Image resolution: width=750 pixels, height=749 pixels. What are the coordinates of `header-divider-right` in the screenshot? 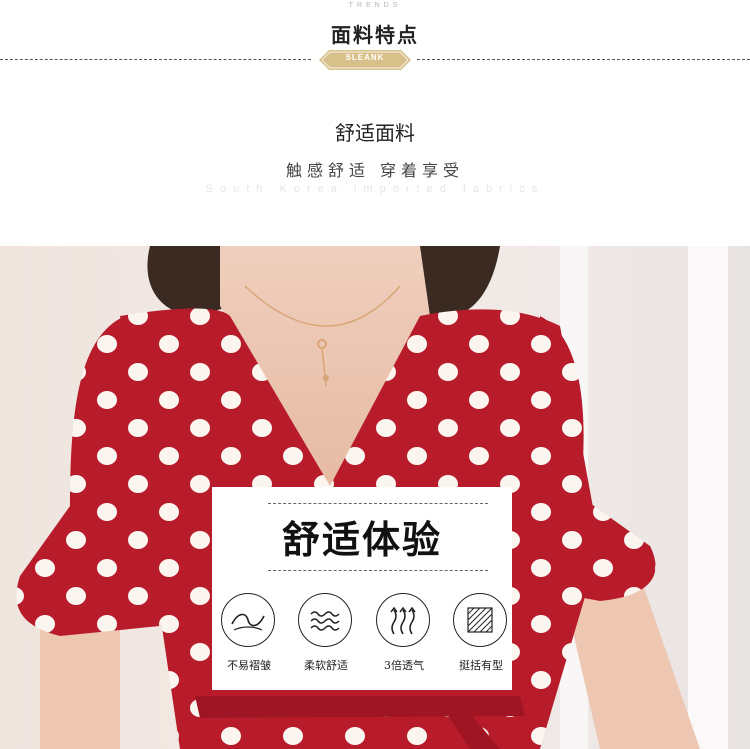 It's located at (583, 59).